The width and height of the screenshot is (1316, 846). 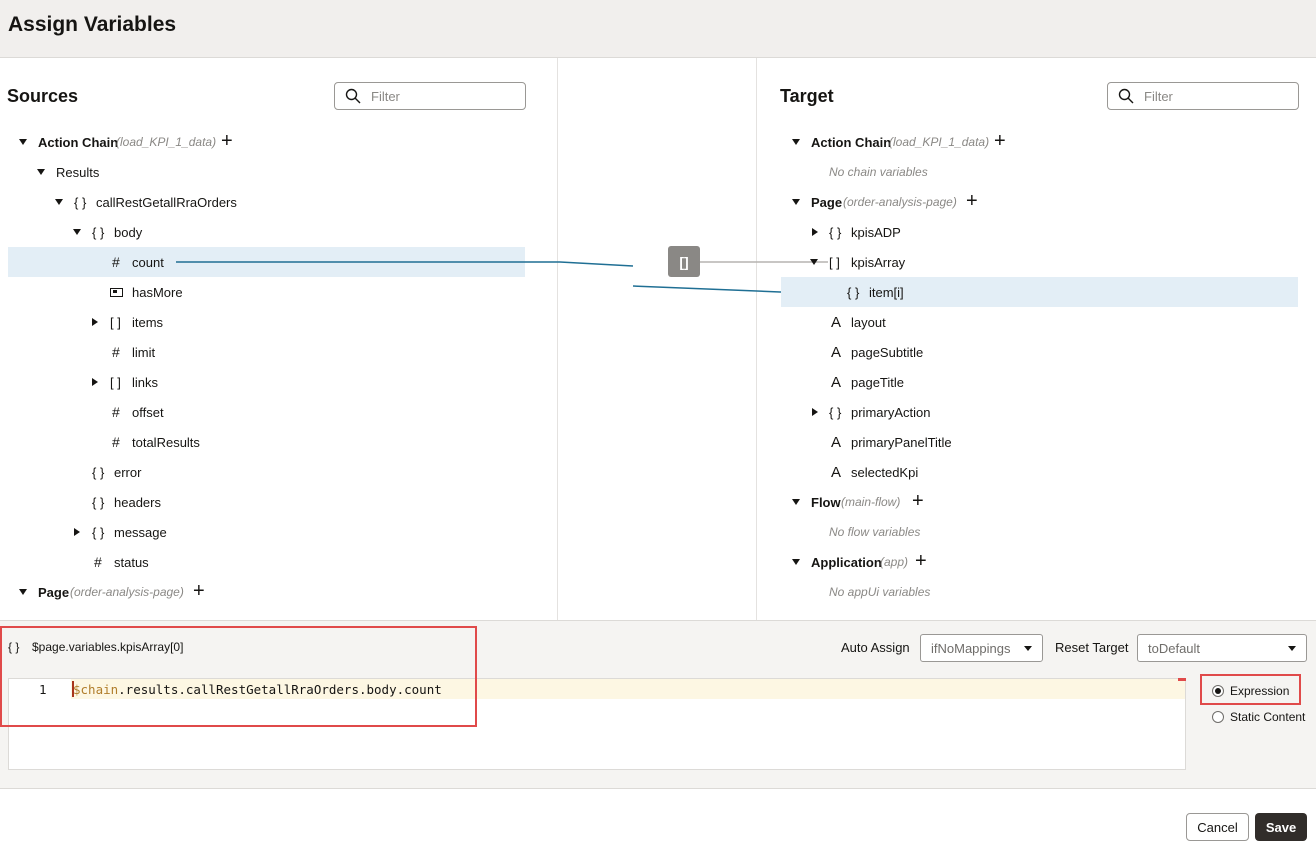 What do you see at coordinates (116, 292) in the screenshot?
I see `boolean-icon` at bounding box center [116, 292].